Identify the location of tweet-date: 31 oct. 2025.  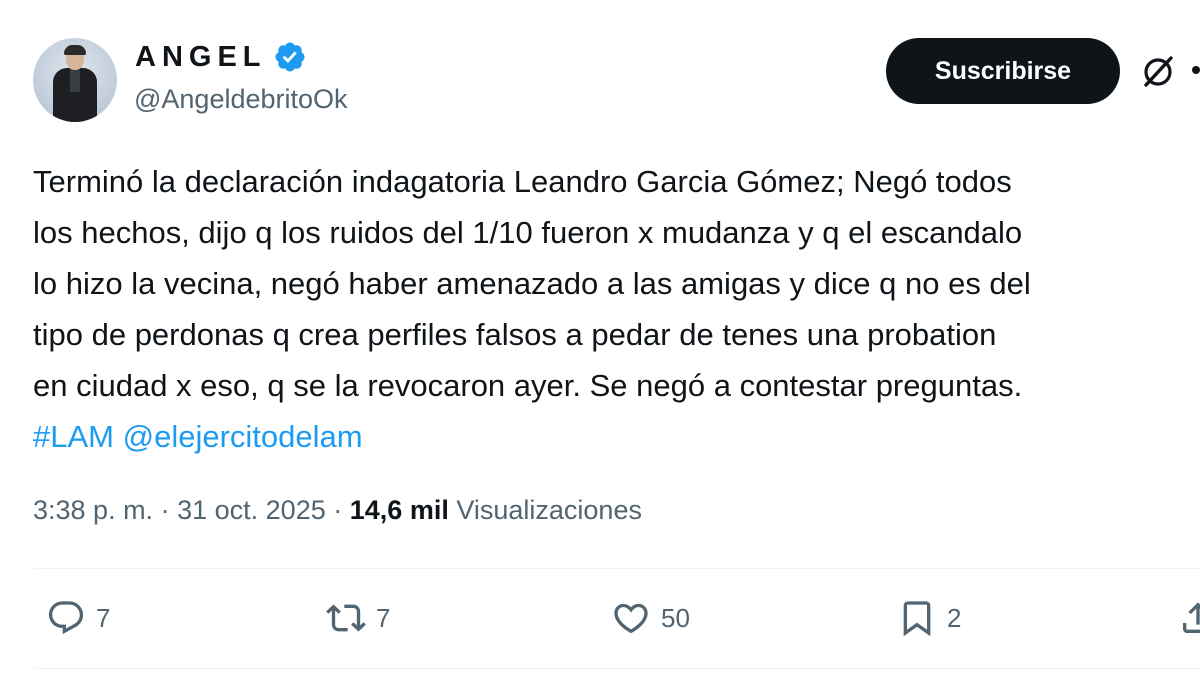
(251, 510).